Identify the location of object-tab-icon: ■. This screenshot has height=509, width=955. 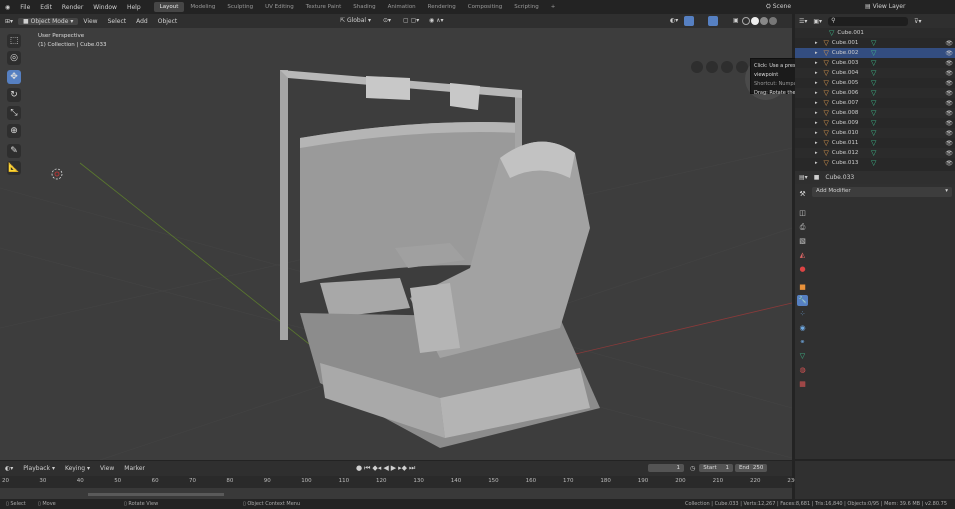
(802, 287).